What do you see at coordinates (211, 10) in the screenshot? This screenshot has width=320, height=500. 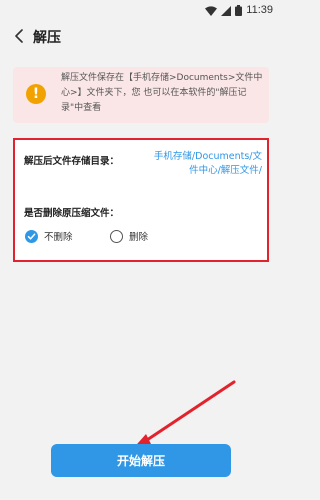 I see `wifi-icon` at bounding box center [211, 10].